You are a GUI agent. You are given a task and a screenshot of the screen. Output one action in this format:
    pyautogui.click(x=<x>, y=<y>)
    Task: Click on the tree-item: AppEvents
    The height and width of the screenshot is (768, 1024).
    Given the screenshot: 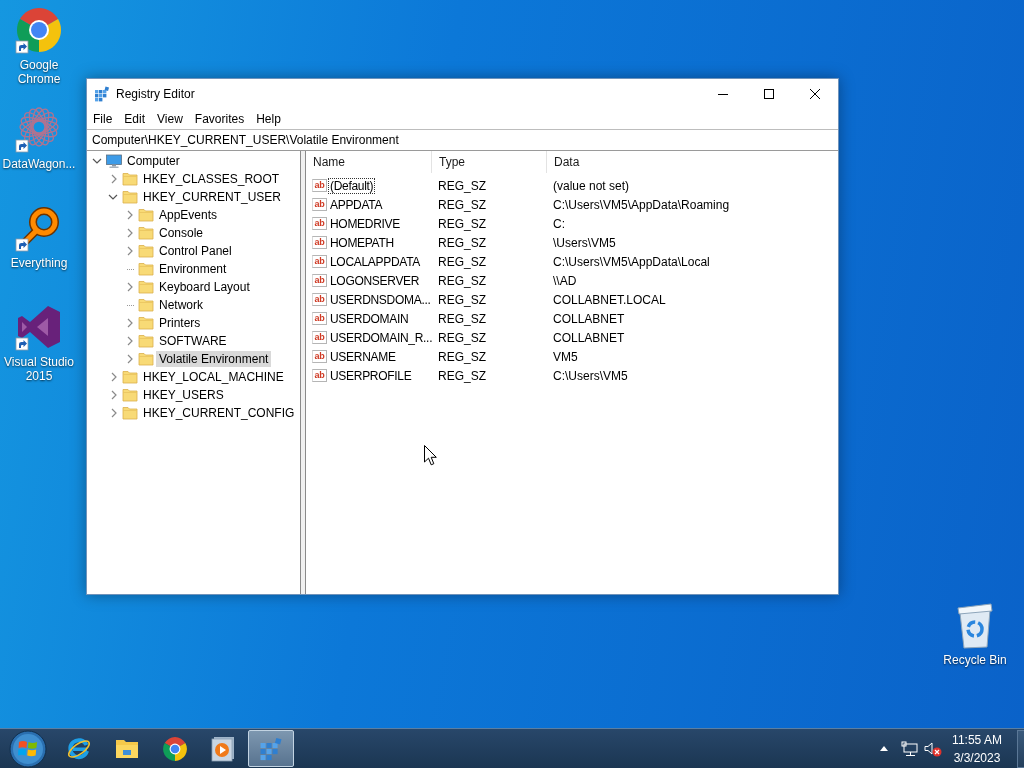 What is the action you would take?
    pyautogui.click(x=188, y=215)
    